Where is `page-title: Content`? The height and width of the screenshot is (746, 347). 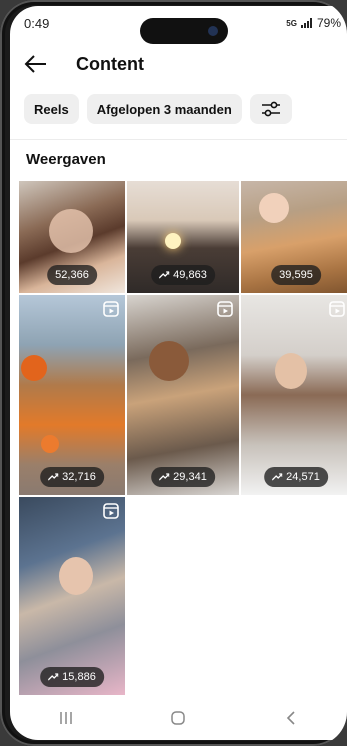
page-title: Content is located at coordinates (110, 64).